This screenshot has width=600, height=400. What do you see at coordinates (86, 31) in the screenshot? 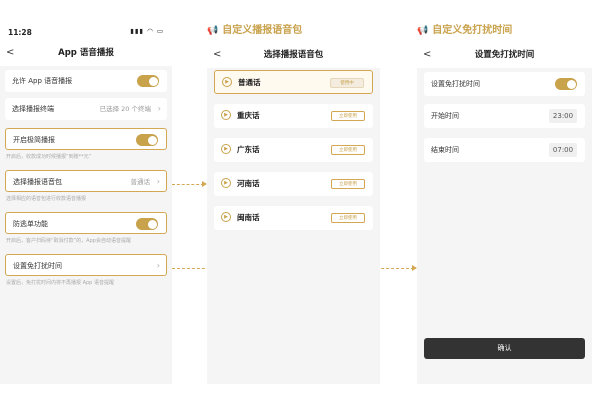
I see `status-bar: 11:28 ▮▮▮ ◠ ▭` at bounding box center [86, 31].